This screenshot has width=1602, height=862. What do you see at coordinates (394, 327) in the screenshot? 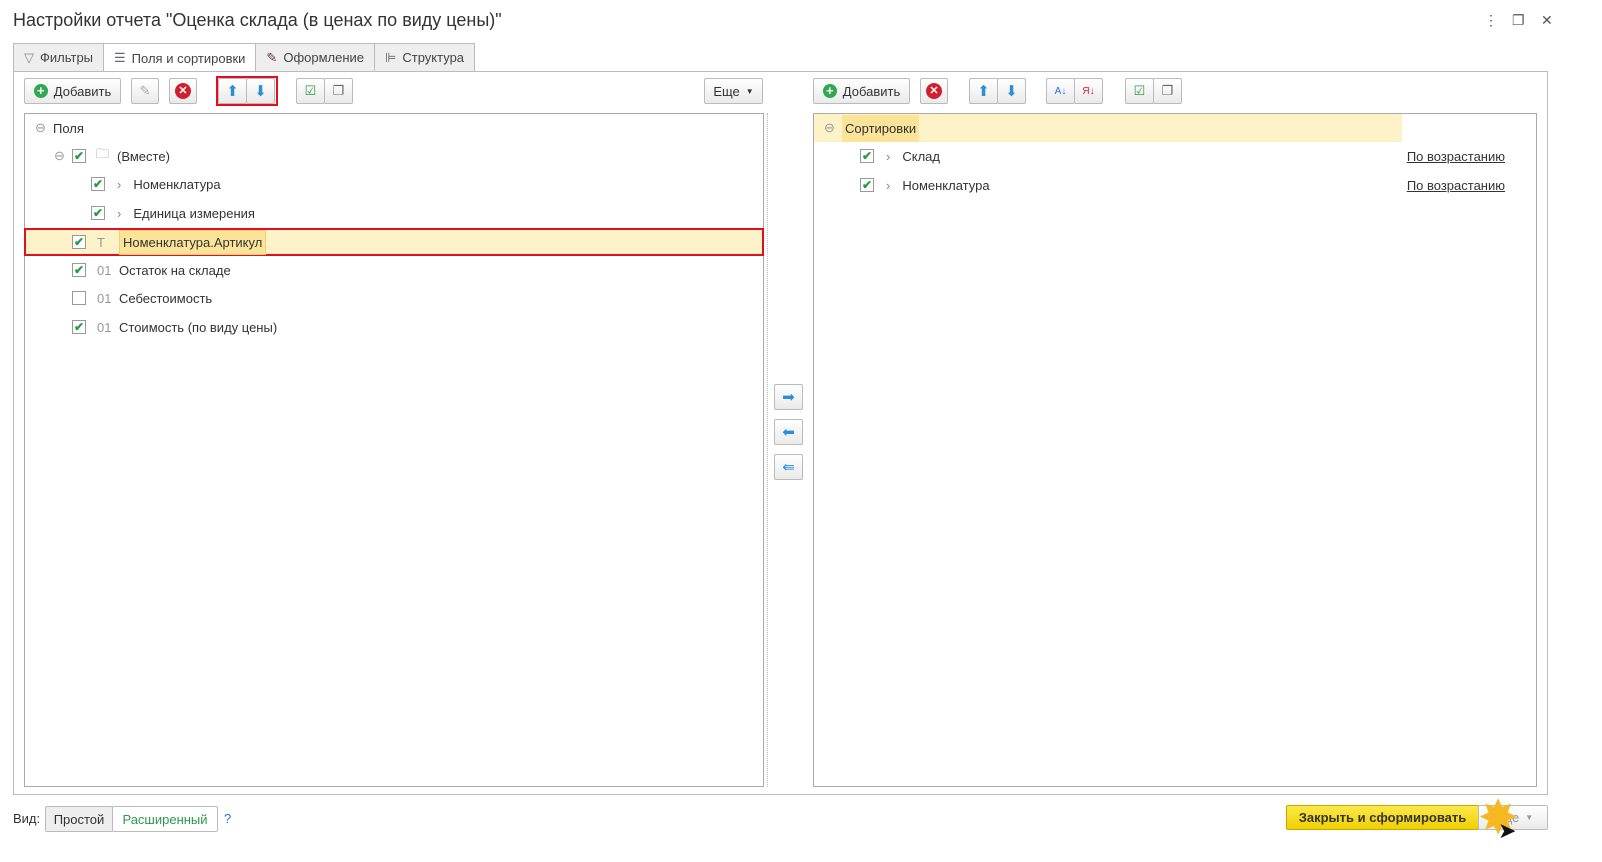
I see `tree-row: ✔ 01 Стоимость (по виду цены)` at bounding box center [394, 327].